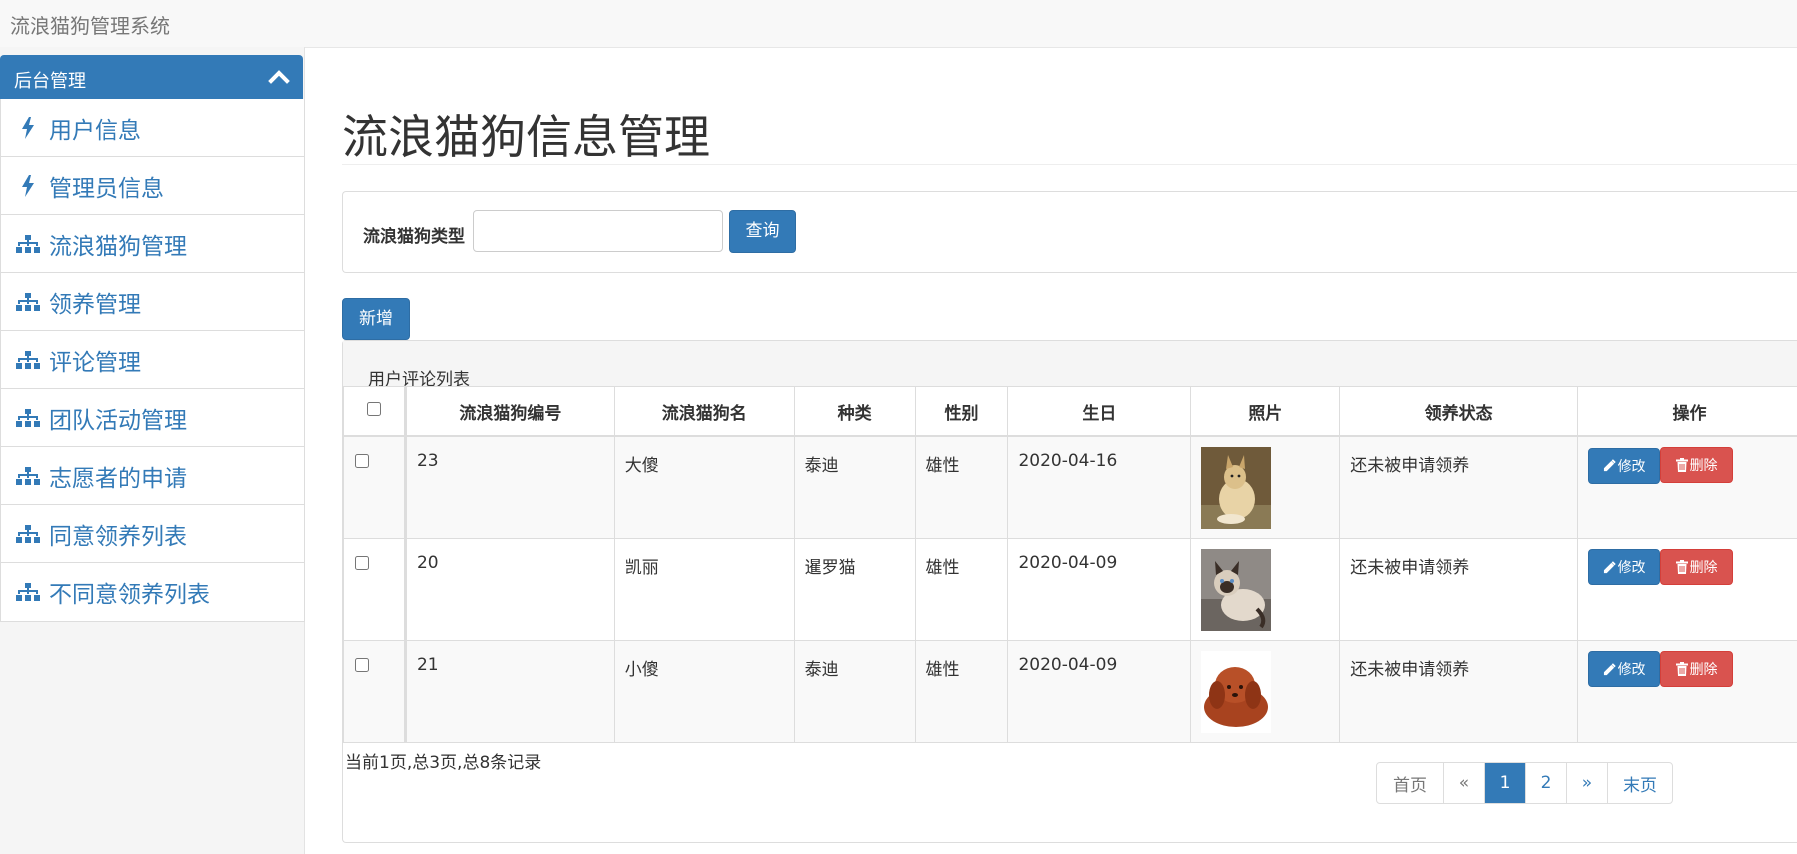 The height and width of the screenshot is (854, 1797). I want to click on add-button: 新增, so click(376, 319).